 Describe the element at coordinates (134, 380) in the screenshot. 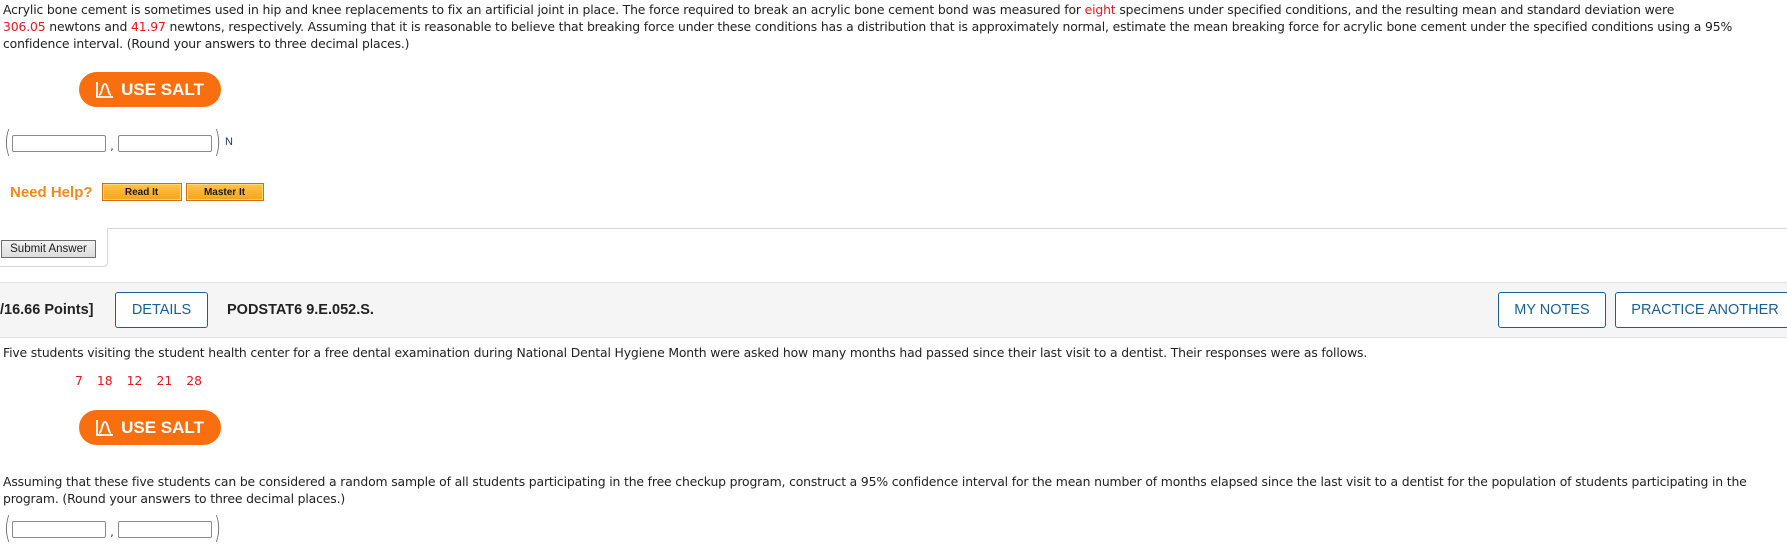

I see `data-value: 12` at that location.